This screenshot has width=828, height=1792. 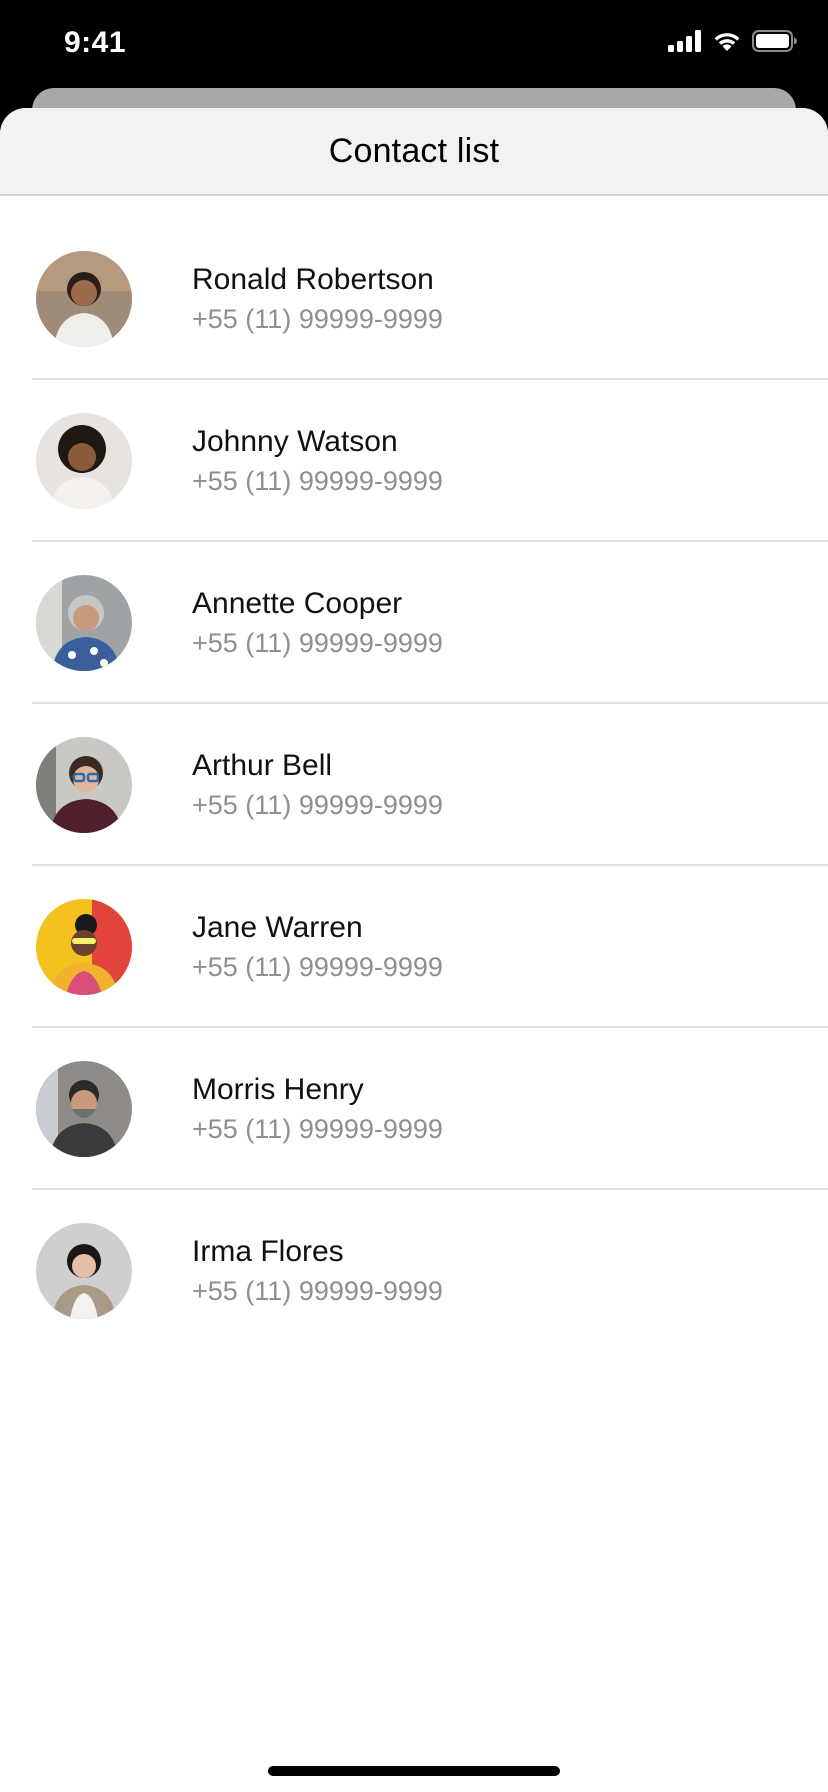 I want to click on sheet-header: Contact list, so click(x=414, y=152).